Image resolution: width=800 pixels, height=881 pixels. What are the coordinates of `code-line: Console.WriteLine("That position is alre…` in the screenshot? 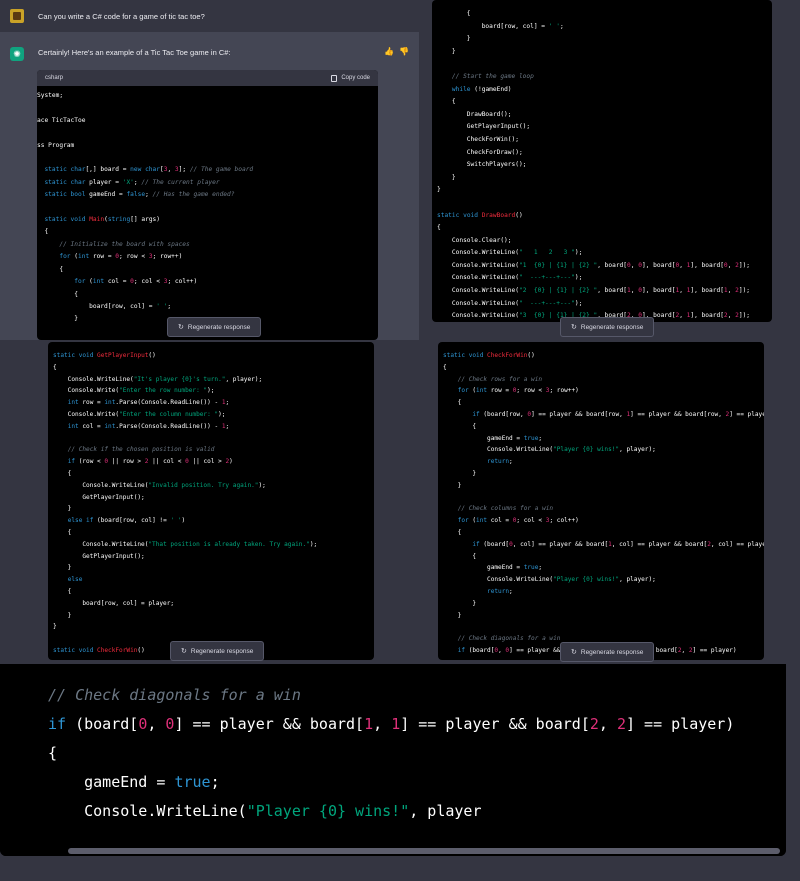 It's located at (185, 544).